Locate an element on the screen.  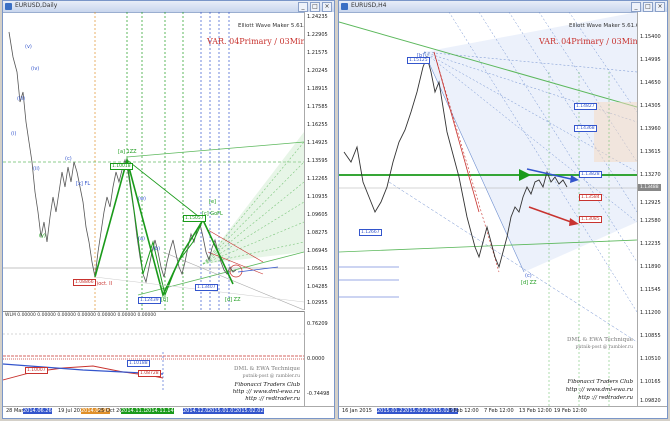
wave-label: [x] FL is located at coordinates (83, 184).